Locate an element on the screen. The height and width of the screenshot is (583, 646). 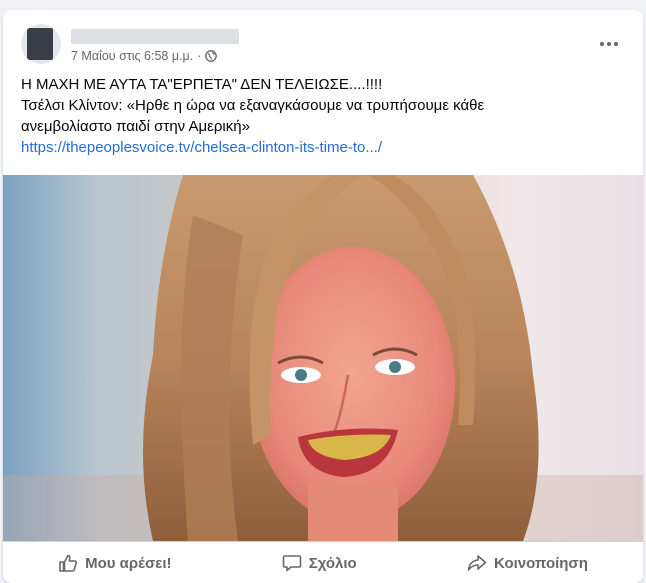
more-options-button is located at coordinates (609, 44).